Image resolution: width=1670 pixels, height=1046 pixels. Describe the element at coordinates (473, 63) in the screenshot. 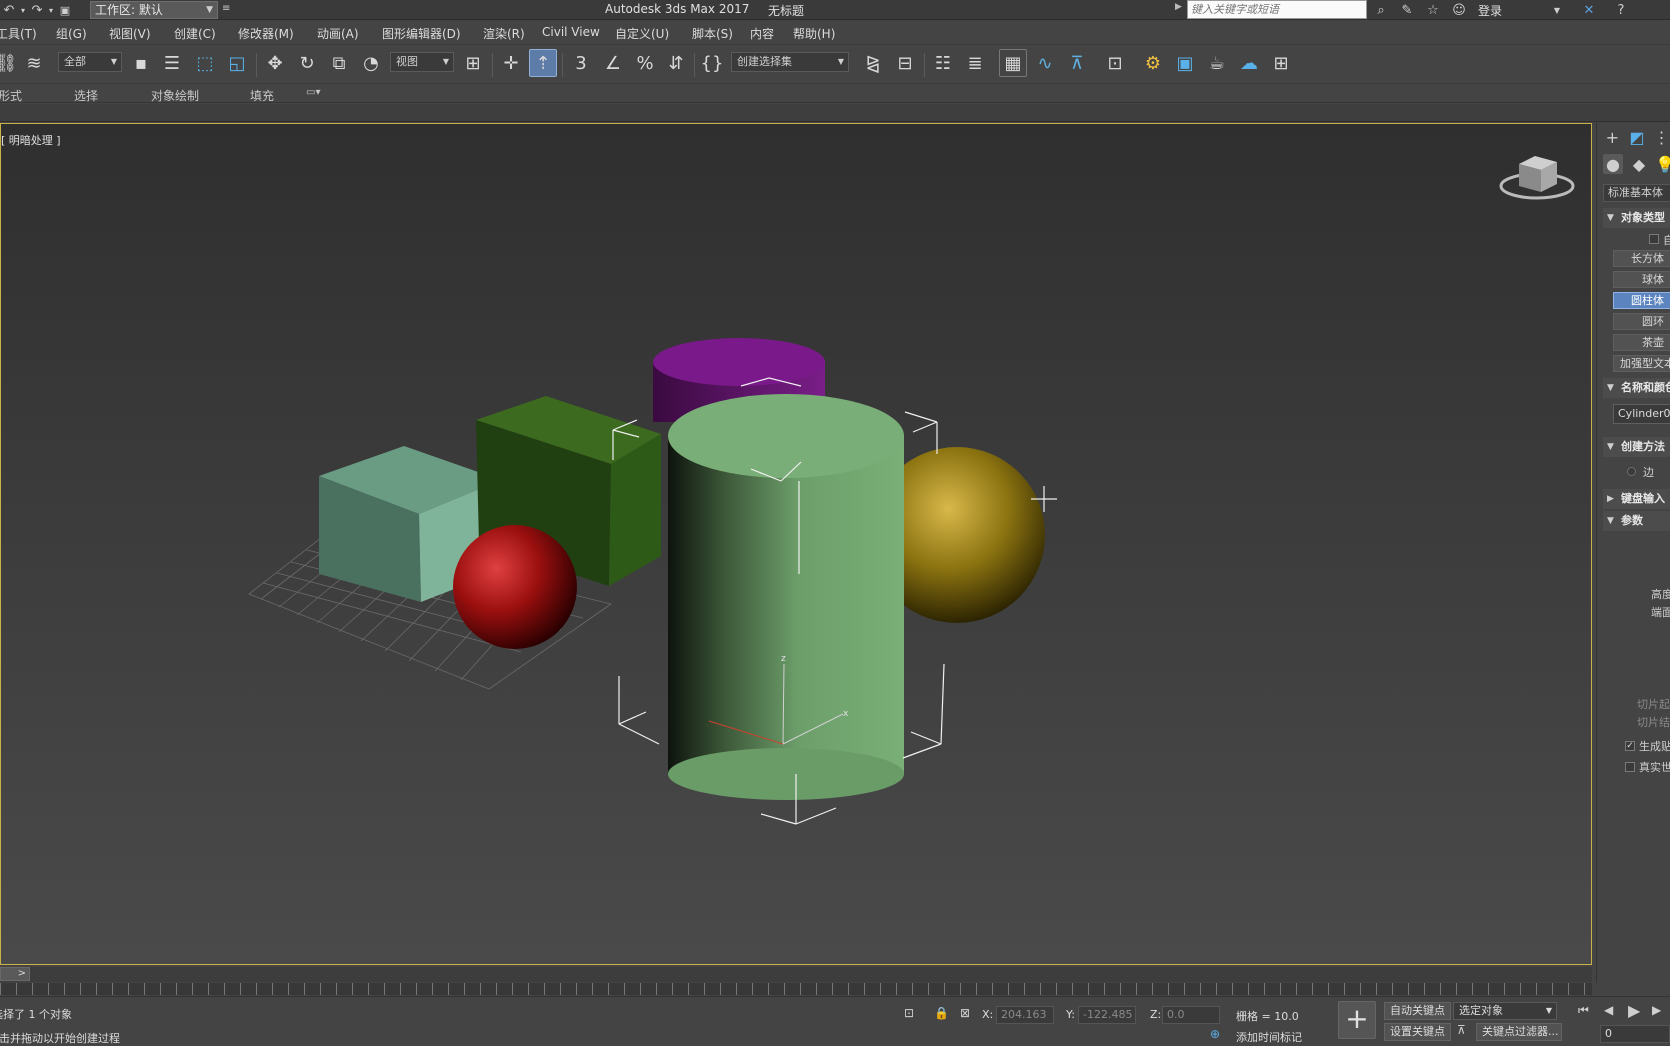

I see `pivot-center-icon: ⊞` at that location.